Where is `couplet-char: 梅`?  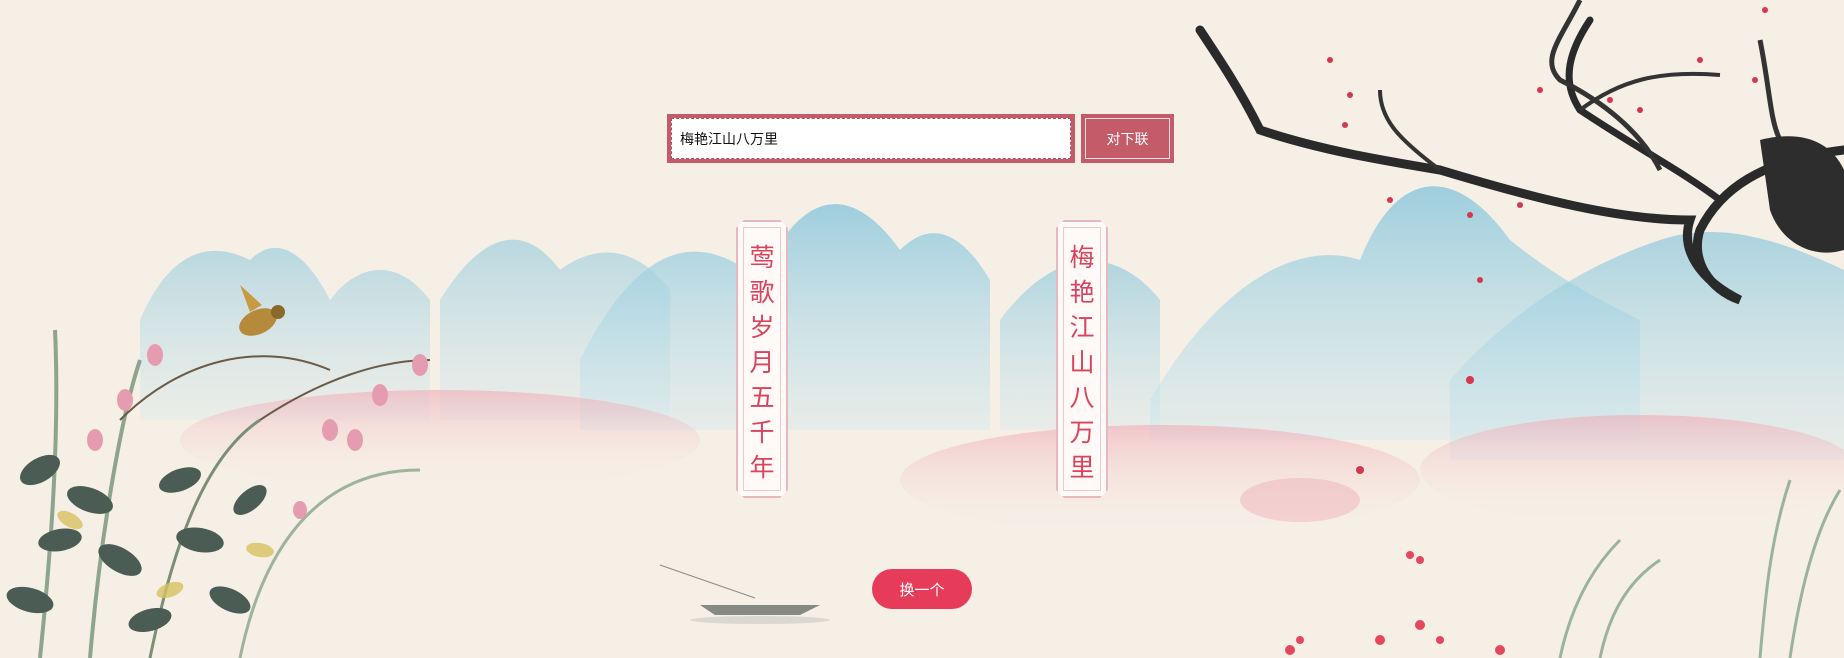 couplet-char: 梅 is located at coordinates (1082, 257).